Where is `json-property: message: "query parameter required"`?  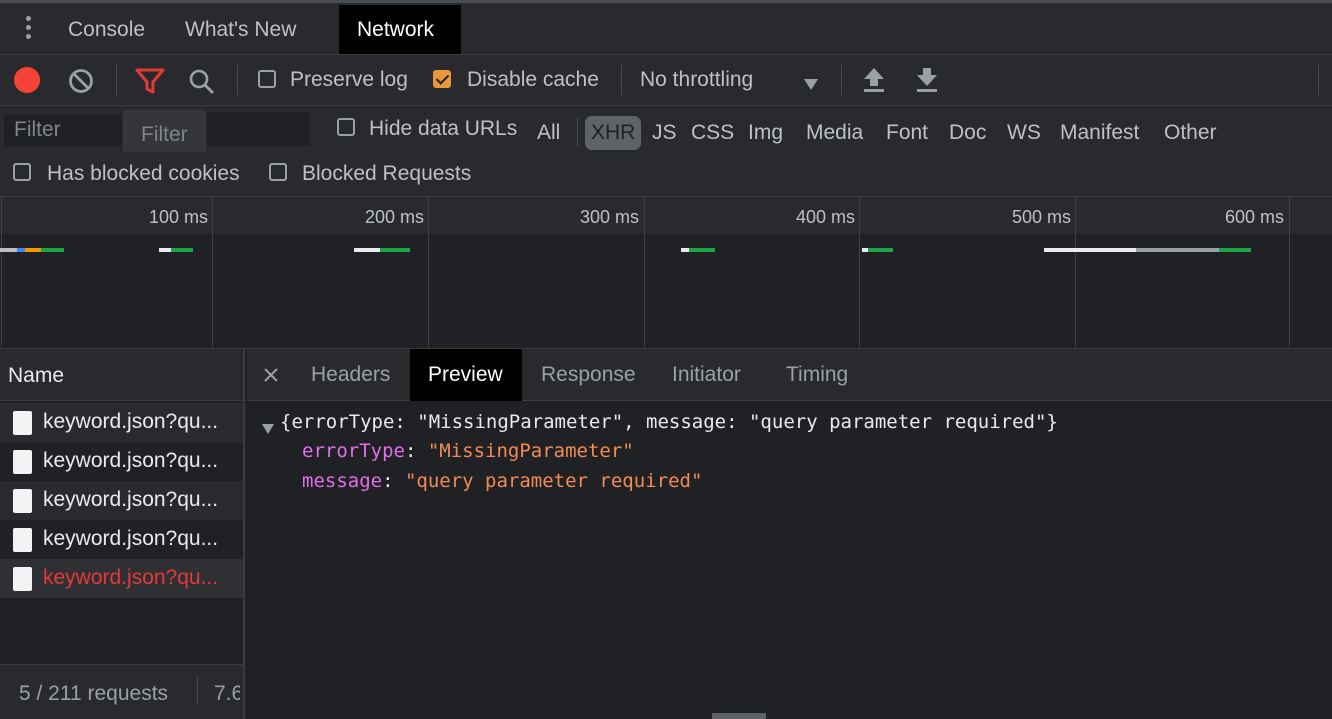 json-property: message: "query parameter required" is located at coordinates (502, 481).